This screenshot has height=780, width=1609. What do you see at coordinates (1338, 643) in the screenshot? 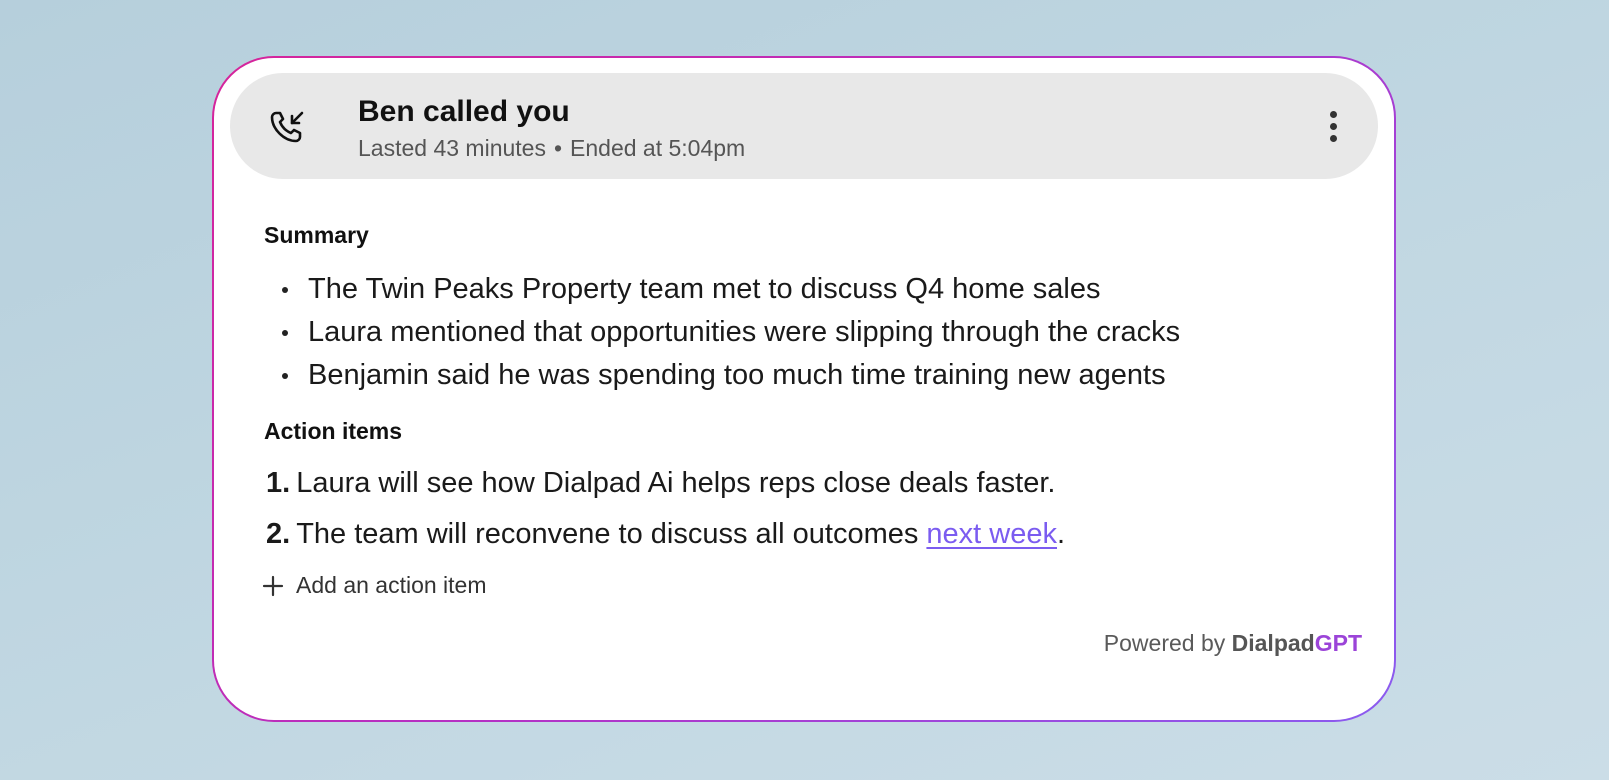
I see `brand-suffix: GPT` at bounding box center [1338, 643].